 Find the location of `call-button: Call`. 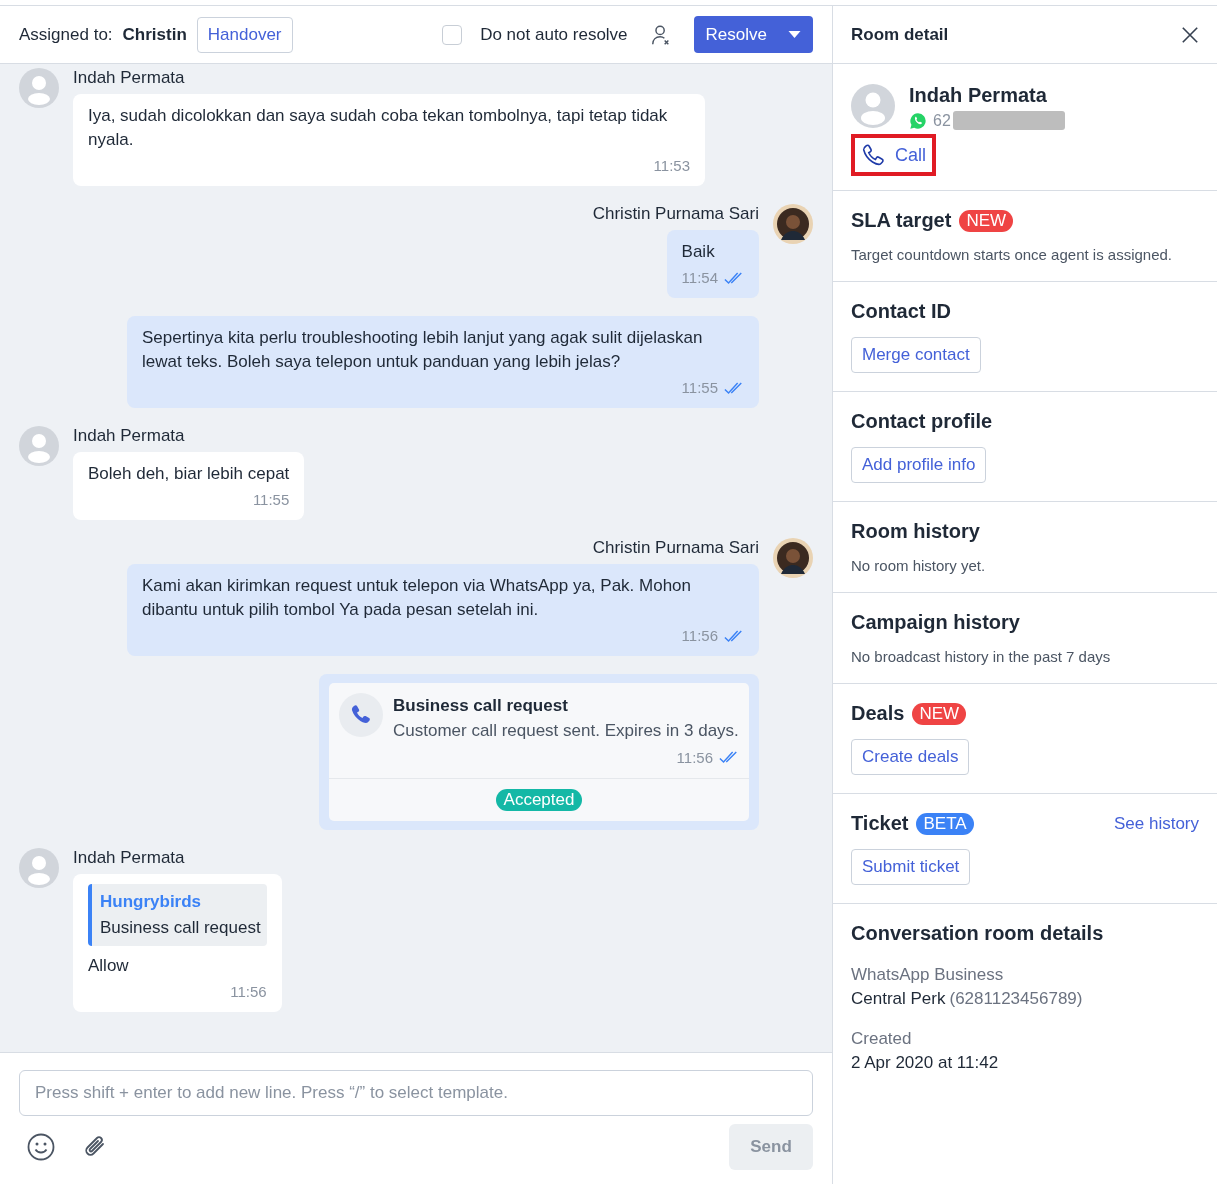

call-button: Call is located at coordinates (893, 155).